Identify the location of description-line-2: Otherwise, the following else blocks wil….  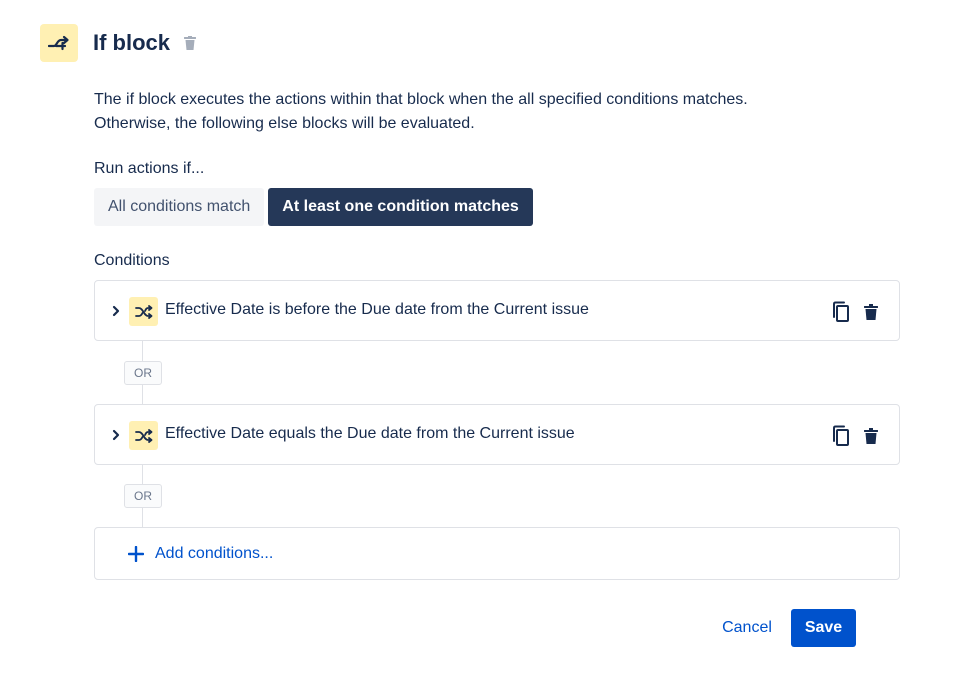
(284, 123).